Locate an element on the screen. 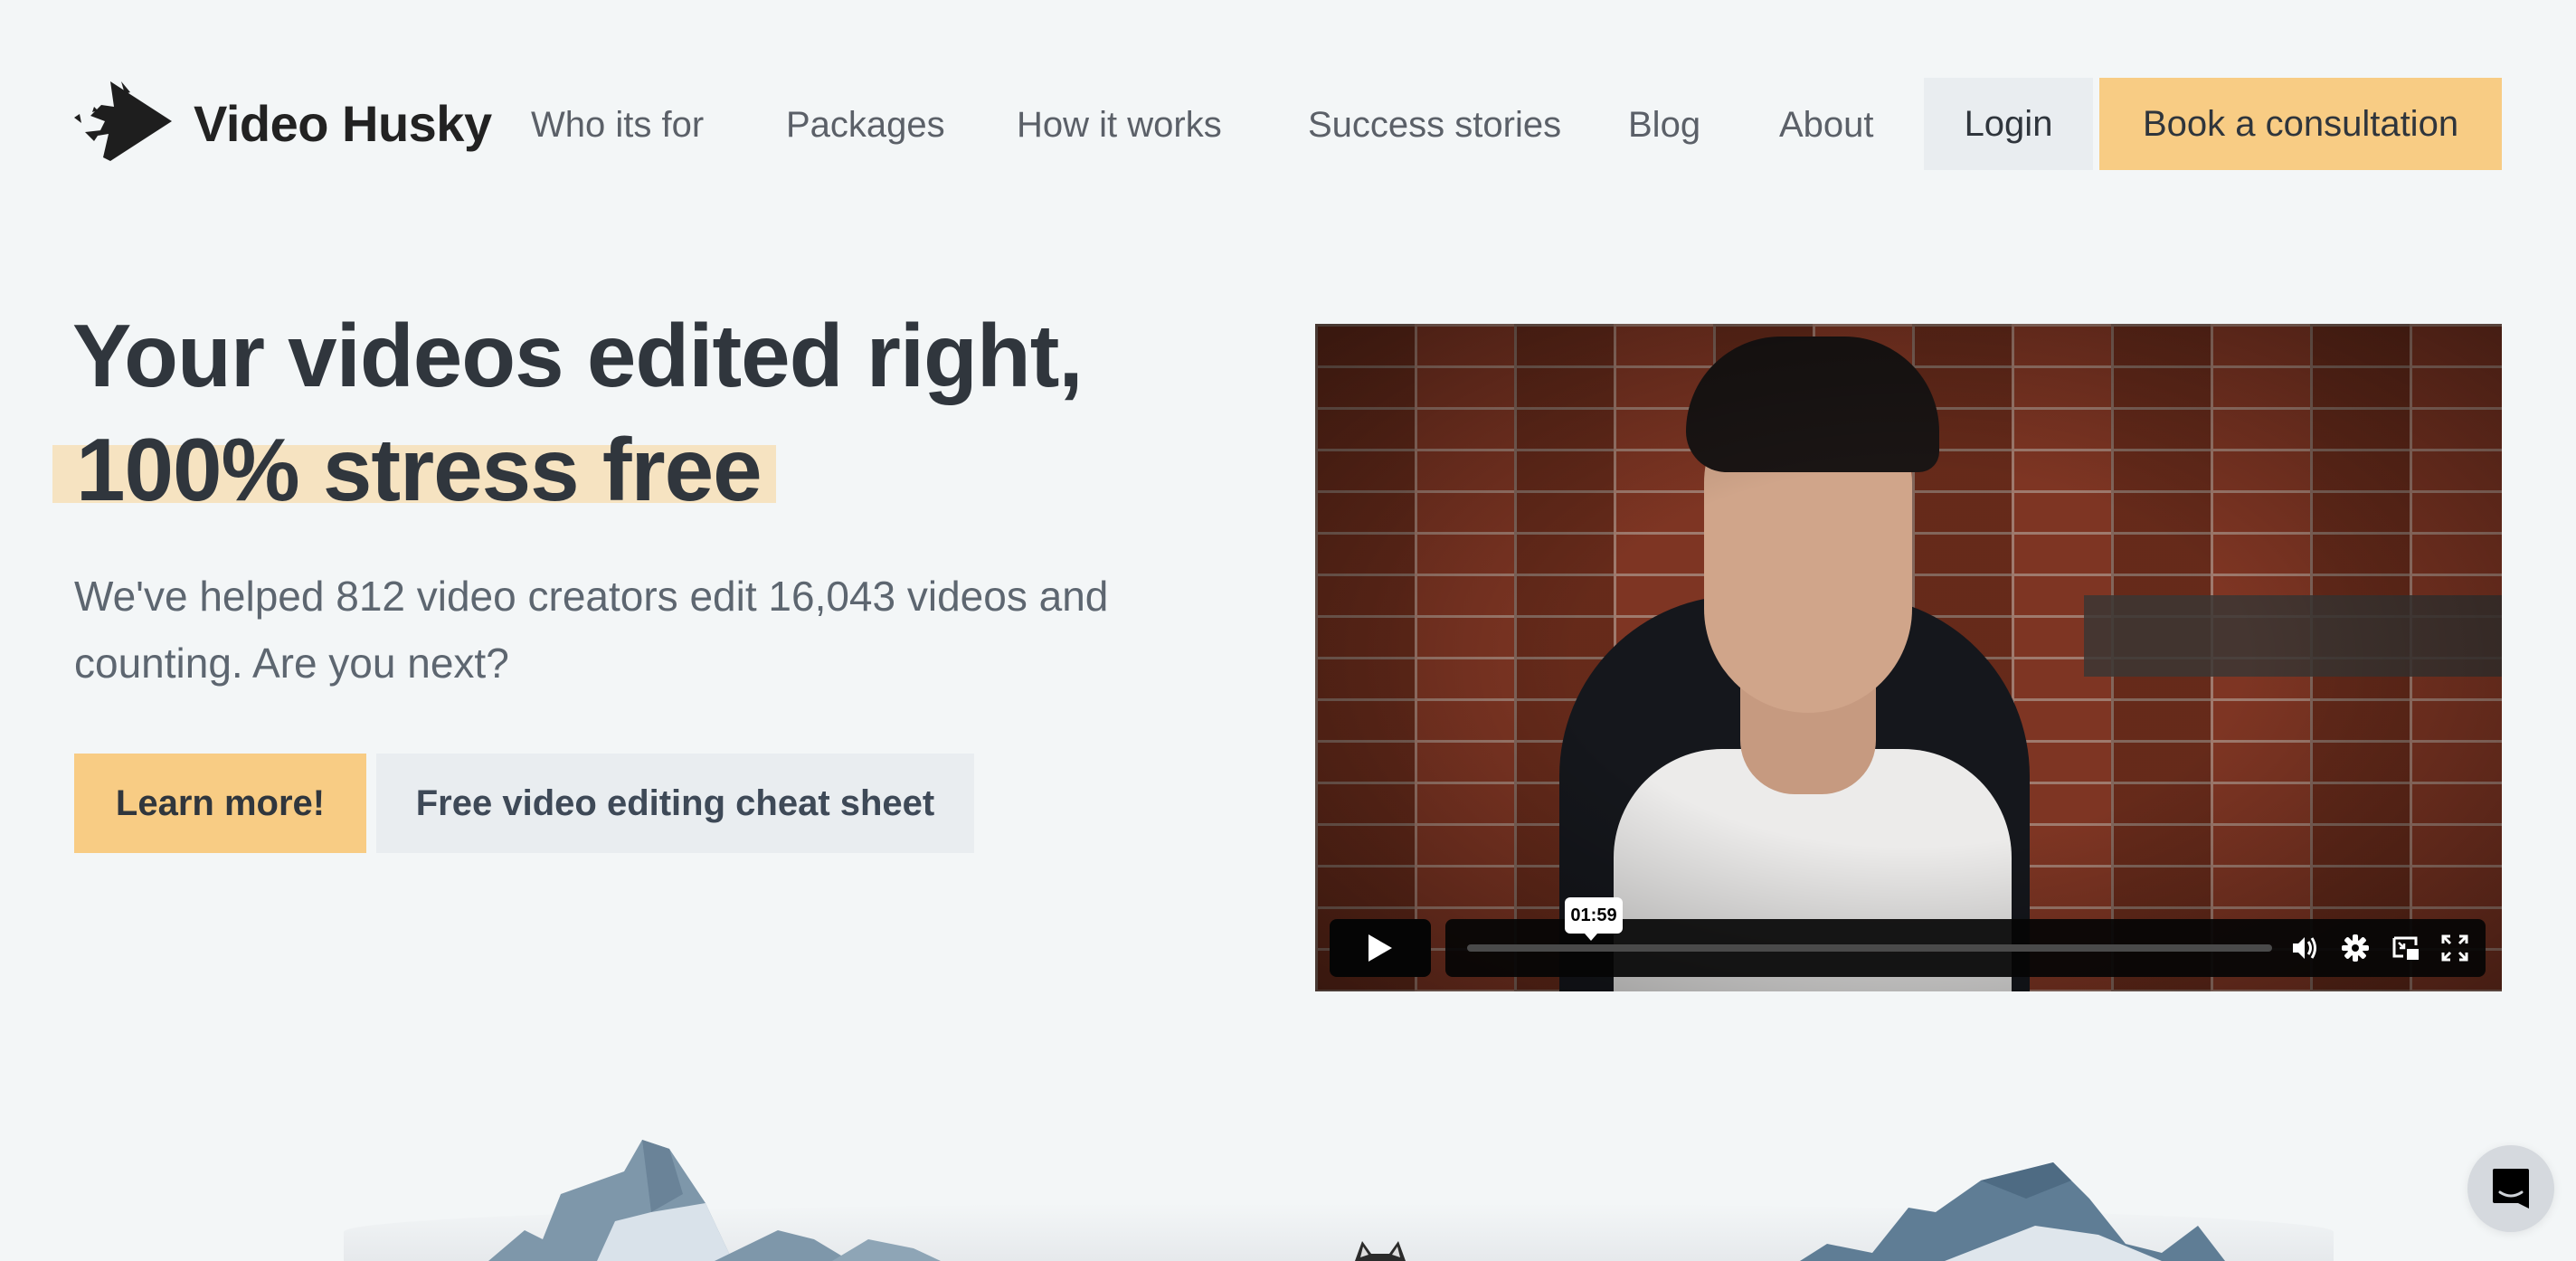  duration-tooltip: 01:59 is located at coordinates (1594, 919).